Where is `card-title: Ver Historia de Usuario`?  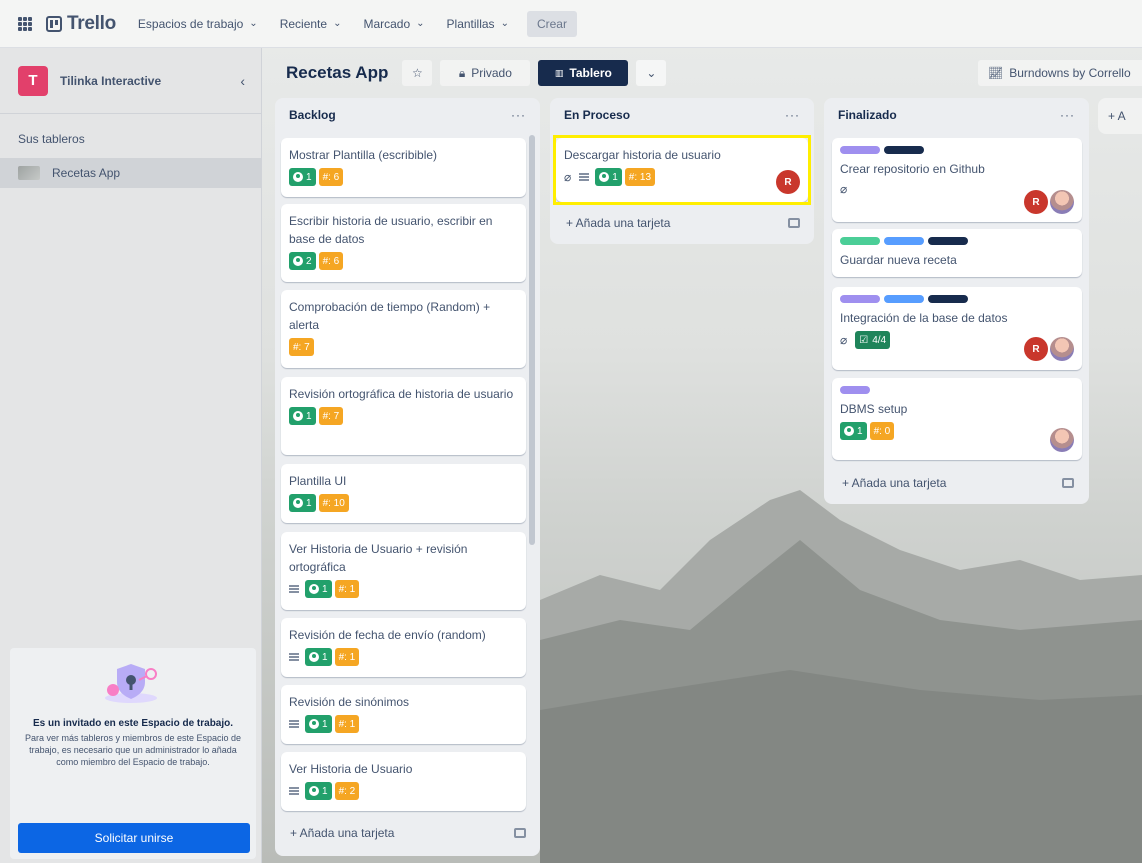 card-title: Ver Historia de Usuario is located at coordinates (351, 769).